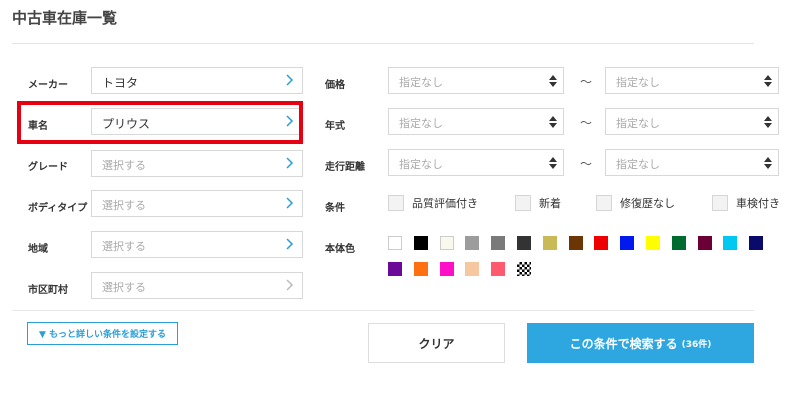 This screenshot has height=405, width=800. Describe the element at coordinates (48, 167) in the screenshot. I see `grade-label: グレード` at that location.